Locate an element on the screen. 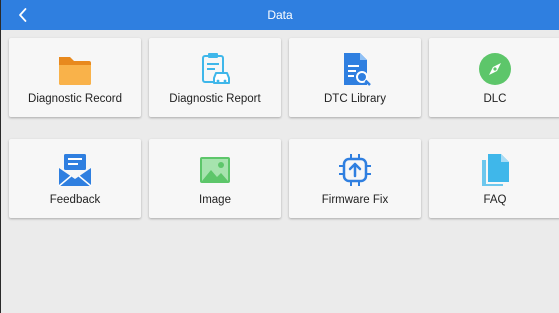 This screenshot has width=559, height=313. tile-image: Image is located at coordinates (215, 178).